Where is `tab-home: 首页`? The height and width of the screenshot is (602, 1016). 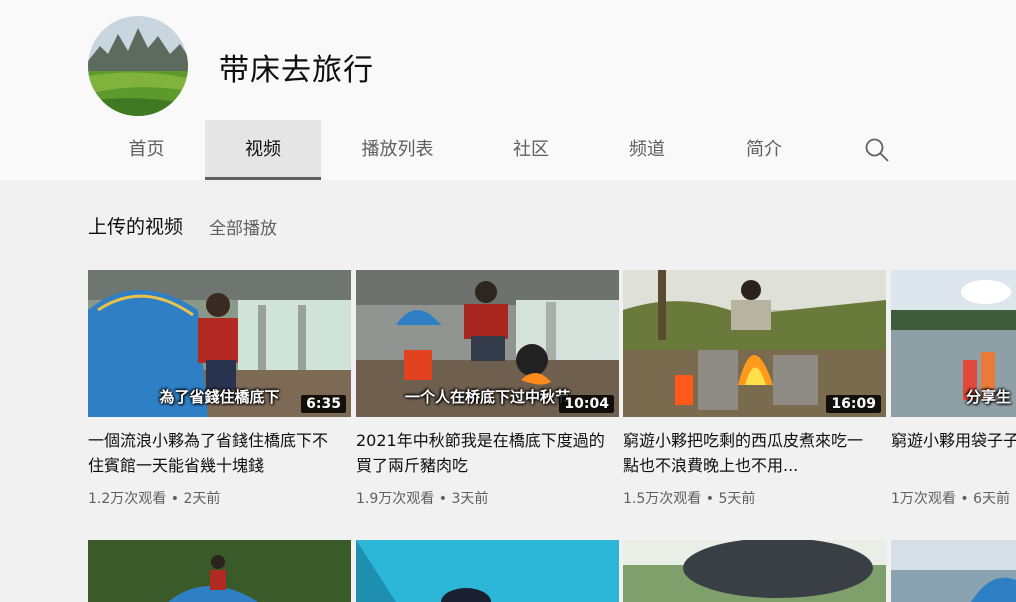 tab-home: 首页 is located at coordinates (146, 150).